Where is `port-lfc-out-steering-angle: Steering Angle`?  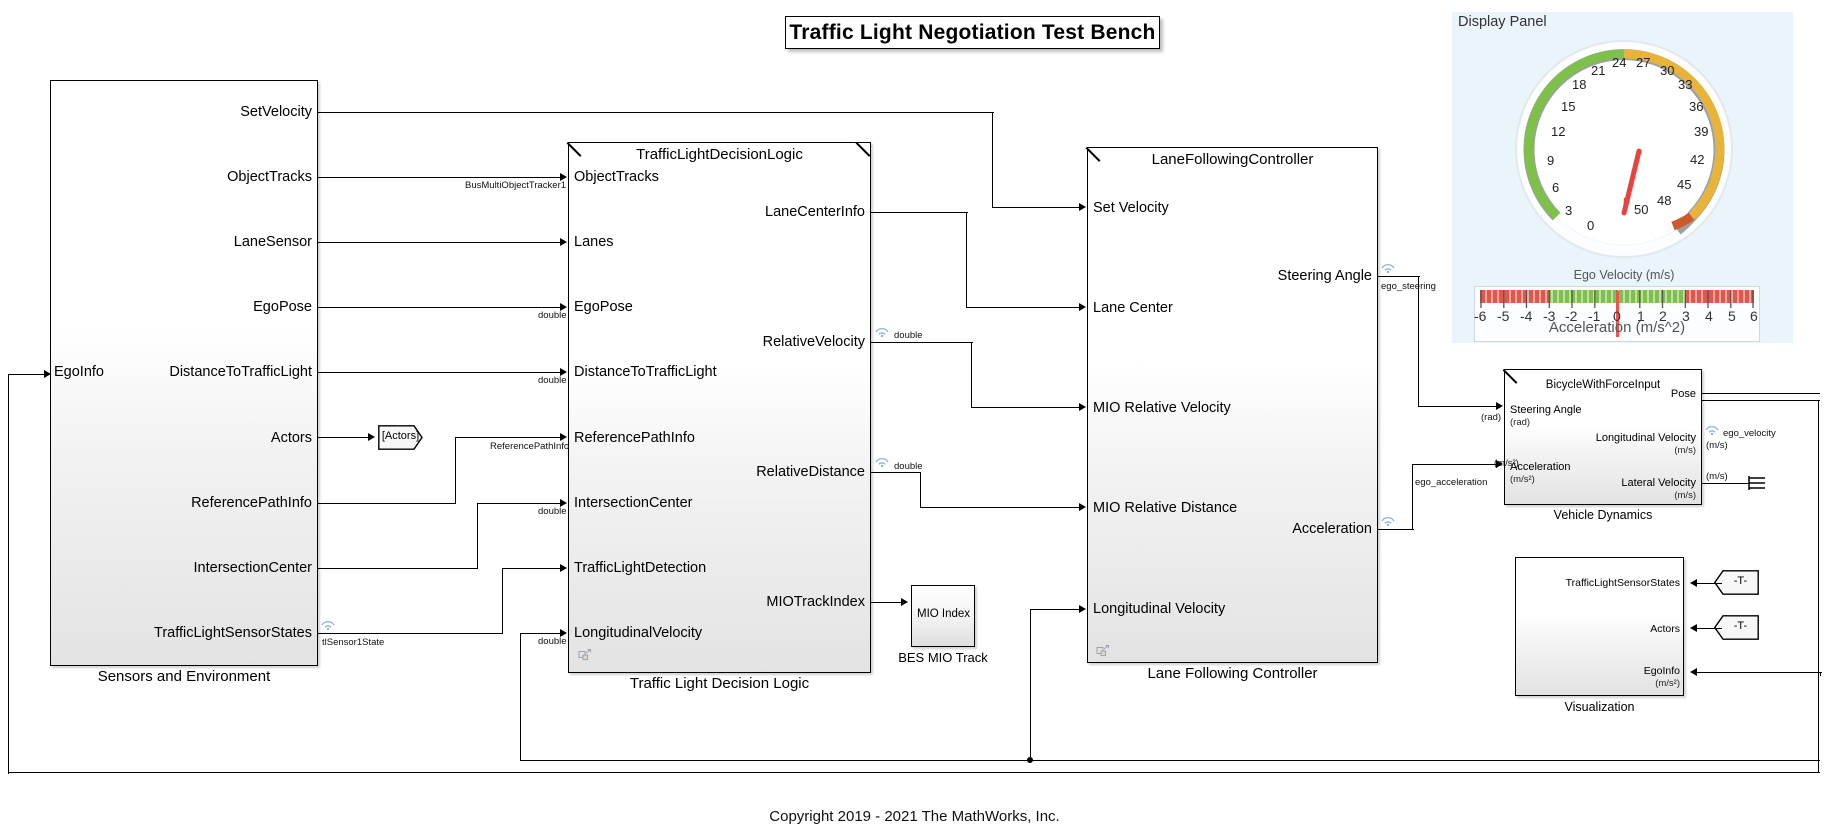
port-lfc-out-steering-angle: Steering Angle is located at coordinates (1324, 276).